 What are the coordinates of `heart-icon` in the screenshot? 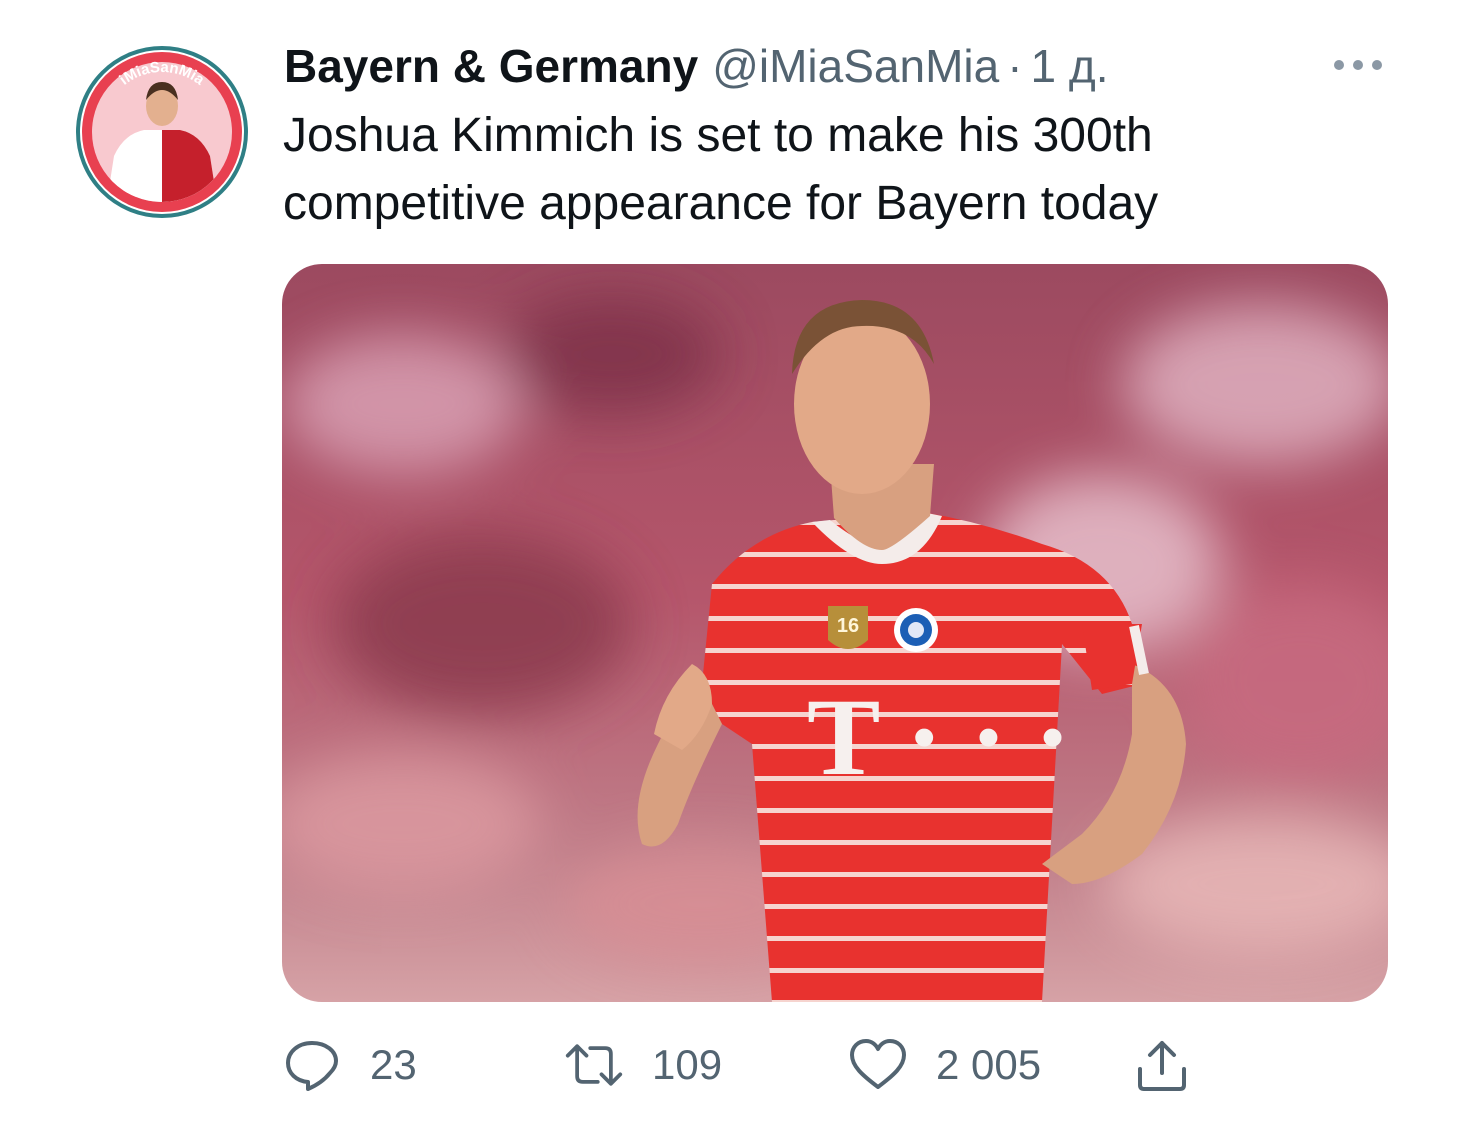 It's located at (878, 1065).